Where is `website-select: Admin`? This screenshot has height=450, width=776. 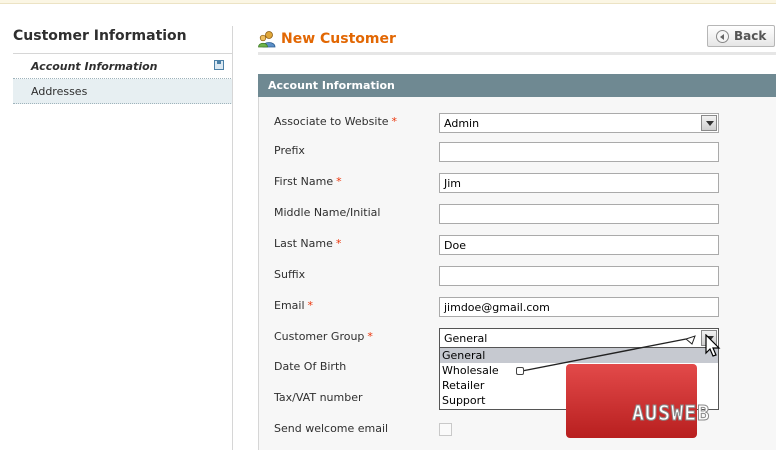 website-select: Admin is located at coordinates (579, 123).